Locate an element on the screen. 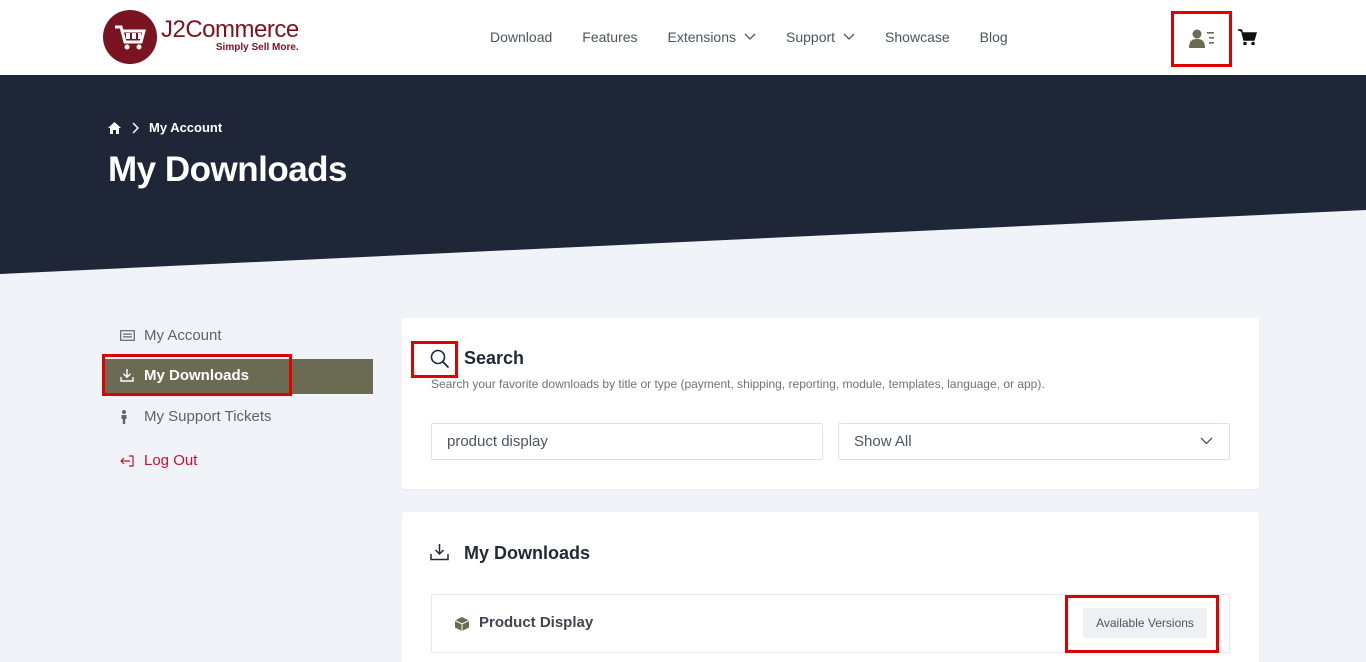 The width and height of the screenshot is (1366, 662). list-item-label: Product Display is located at coordinates (536, 622).